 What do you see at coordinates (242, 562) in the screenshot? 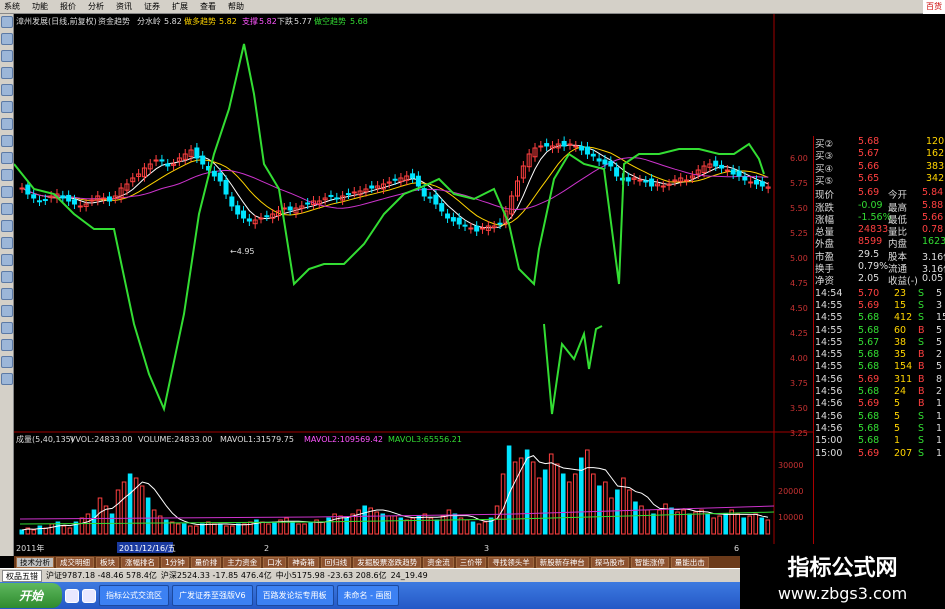
I see `indicator-tab: 主力资金` at bounding box center [242, 562].